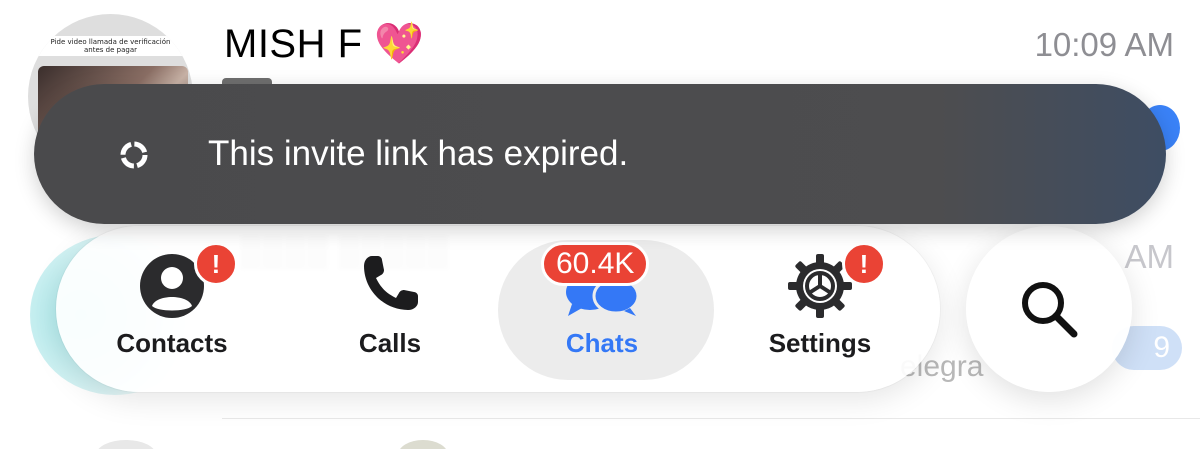 The width and height of the screenshot is (1200, 449). Describe the element at coordinates (324, 44) in the screenshot. I see `chat-name: MISH F 💖` at that location.